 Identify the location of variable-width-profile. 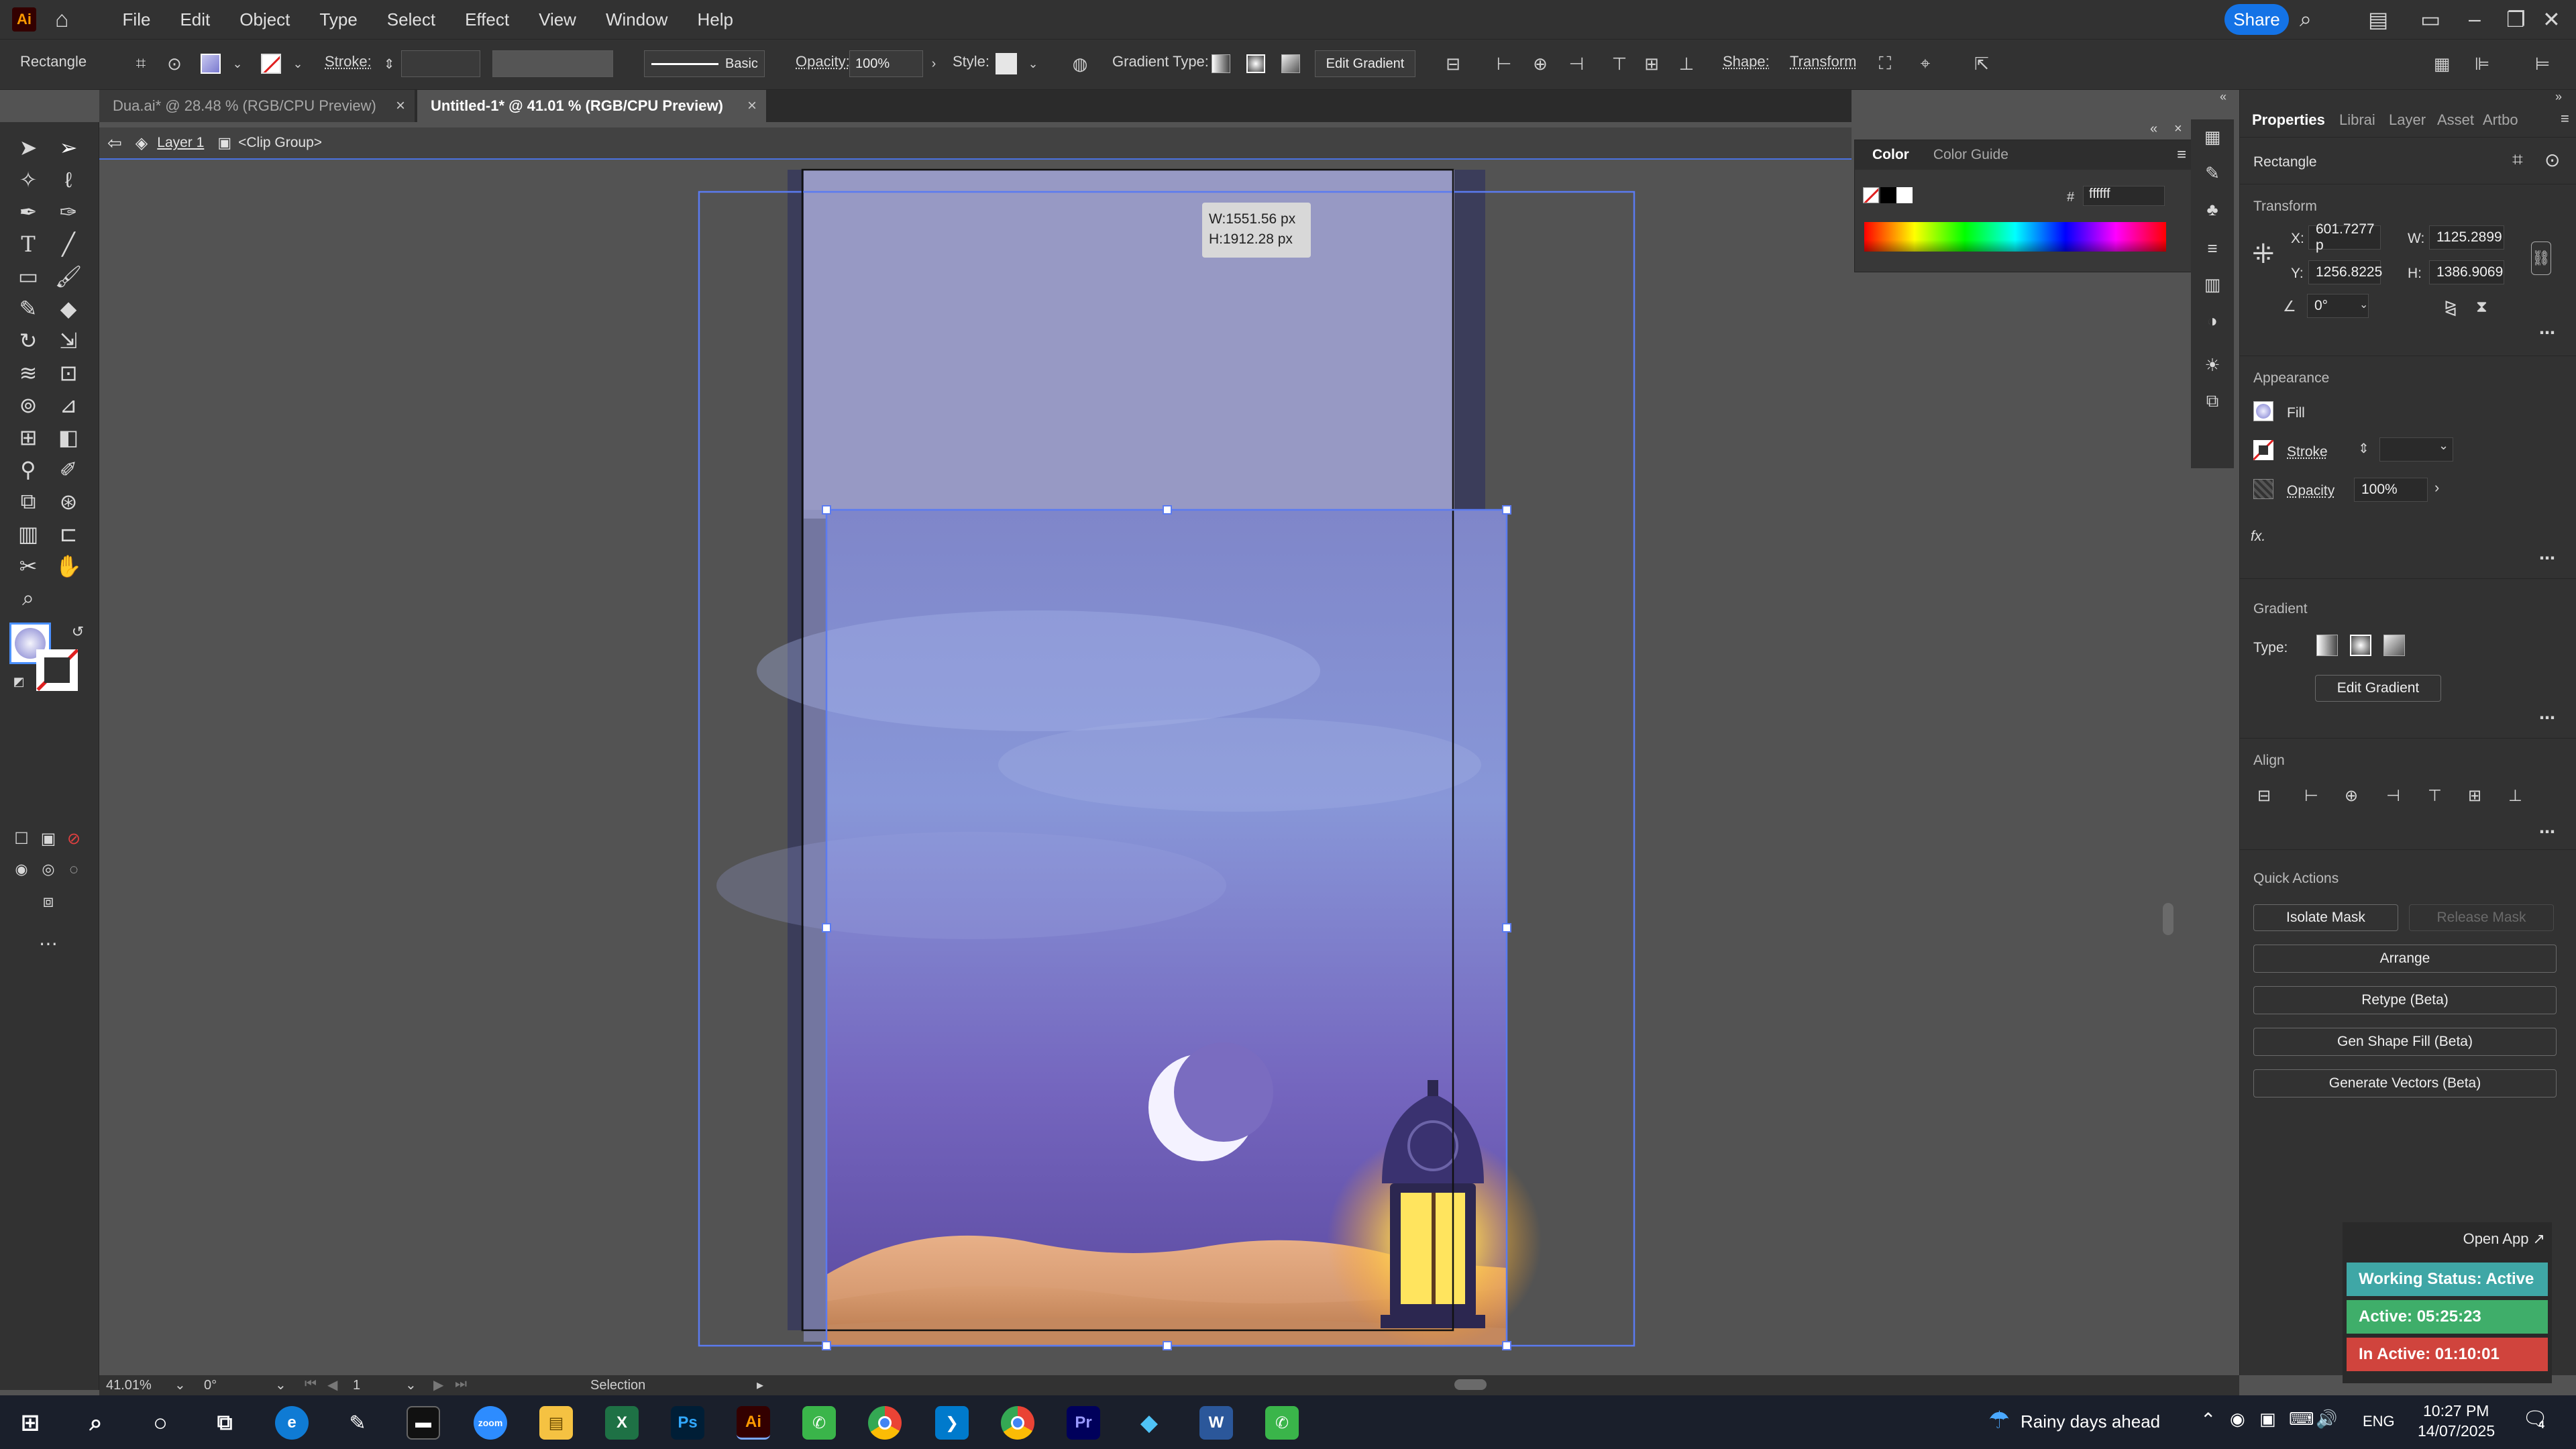
(552, 63).